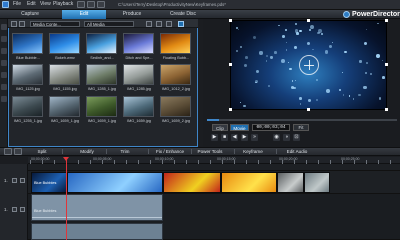 The height and width of the screenshot is (240, 400). Describe the element at coordinates (139, 89) in the screenshot. I see `media-caption: IMG_1285.jpg` at that location.